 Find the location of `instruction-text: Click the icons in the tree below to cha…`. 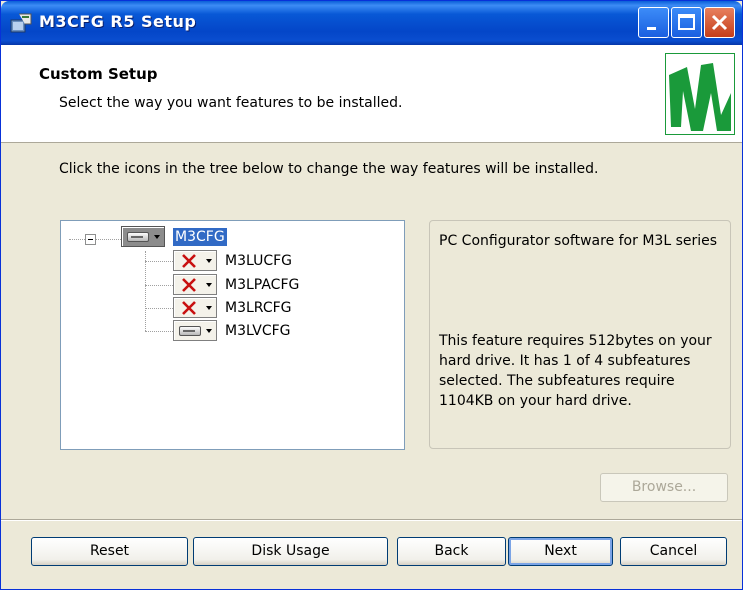

instruction-text: Click the icons in the tree below to cha… is located at coordinates (329, 169).